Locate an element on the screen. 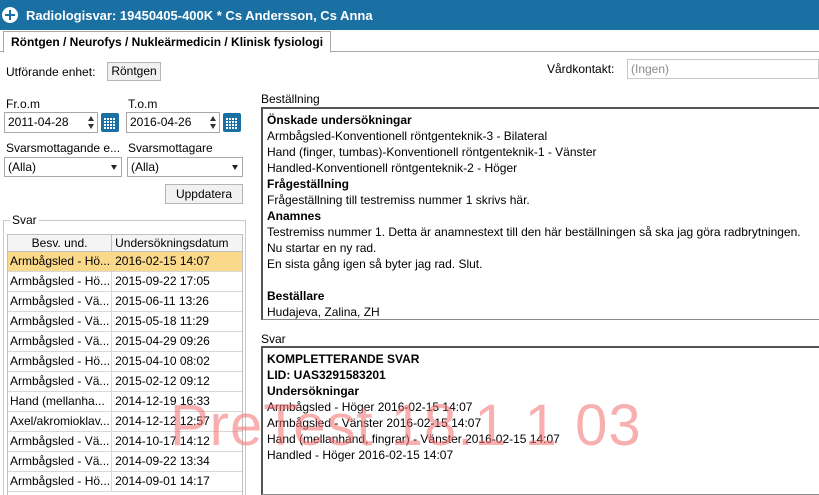 The image size is (819, 495). unit-button: Röntgen is located at coordinates (134, 71).